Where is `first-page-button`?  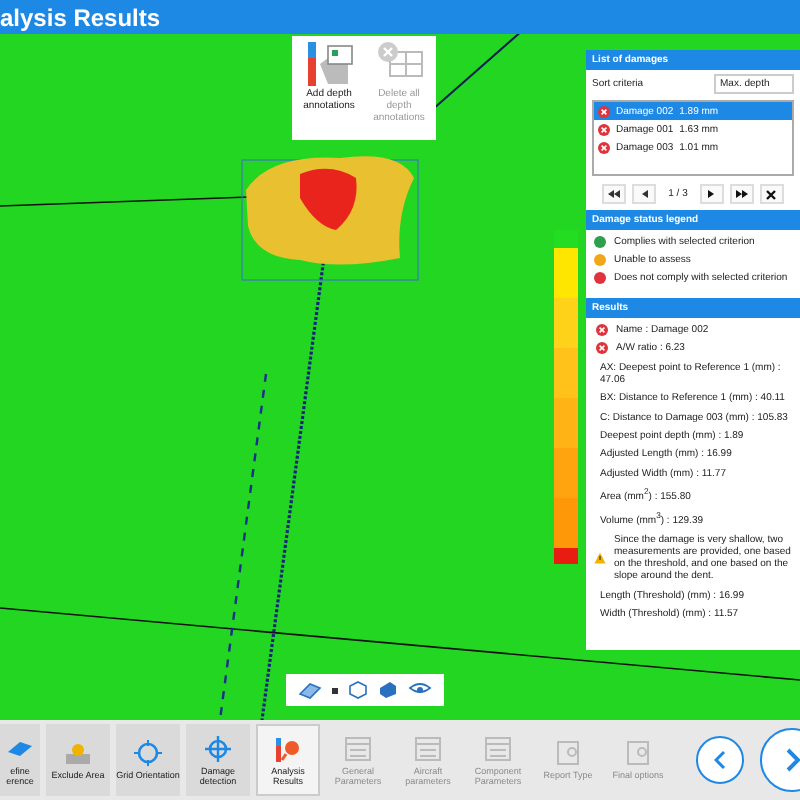
first-page-button is located at coordinates (614, 194).